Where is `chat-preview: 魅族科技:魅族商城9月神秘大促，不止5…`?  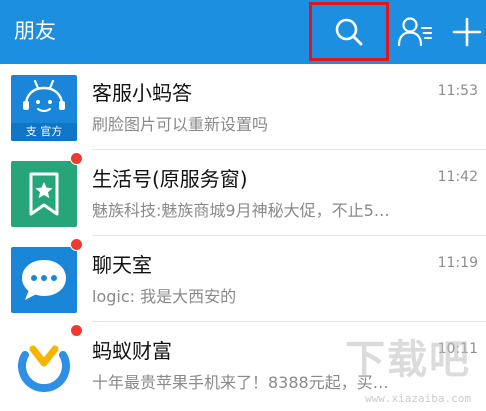 chat-preview: 魅族科技:魅族商城9月神秘大促，不止5… is located at coordinates (241, 210).